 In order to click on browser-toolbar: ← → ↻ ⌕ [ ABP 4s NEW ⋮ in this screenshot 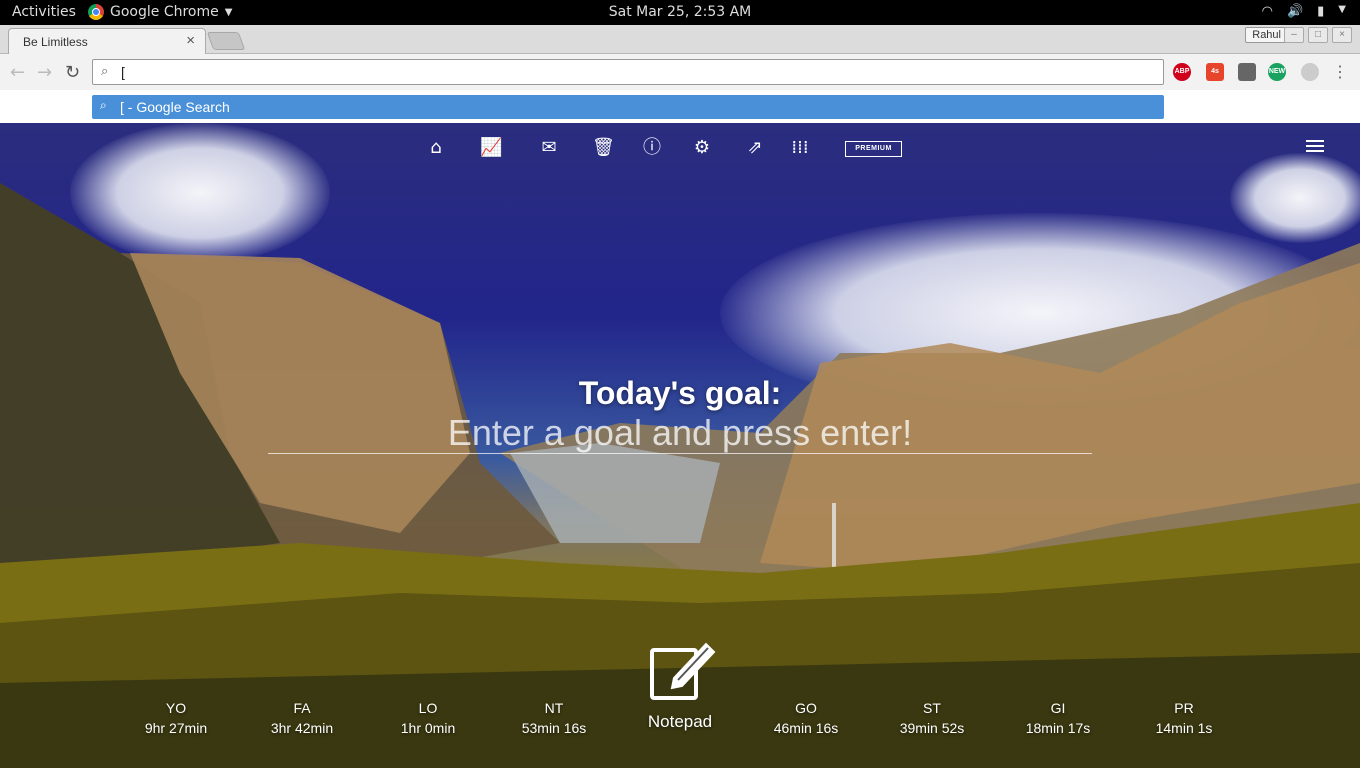, I will do `click(680, 72)`.